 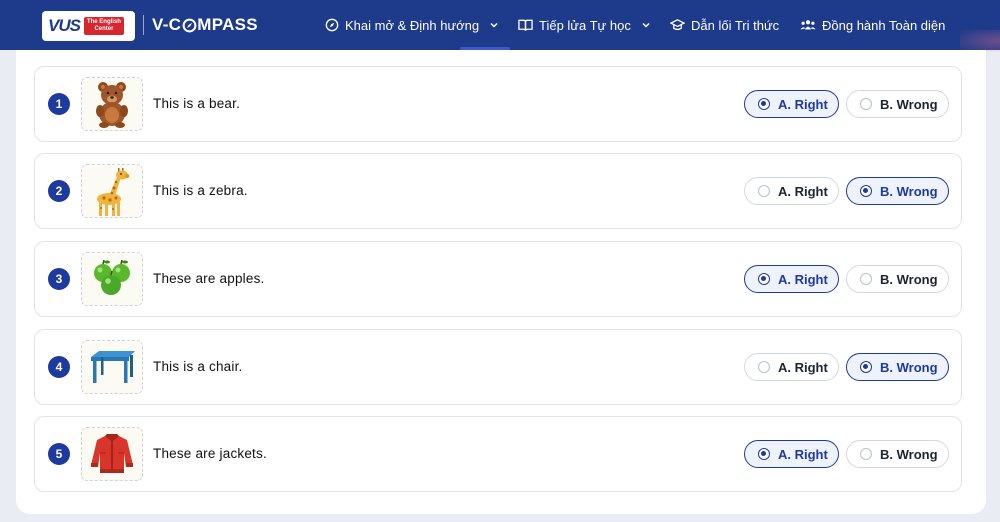 I want to click on nav-label: Khai mở & Định hướng, so click(x=412, y=25).